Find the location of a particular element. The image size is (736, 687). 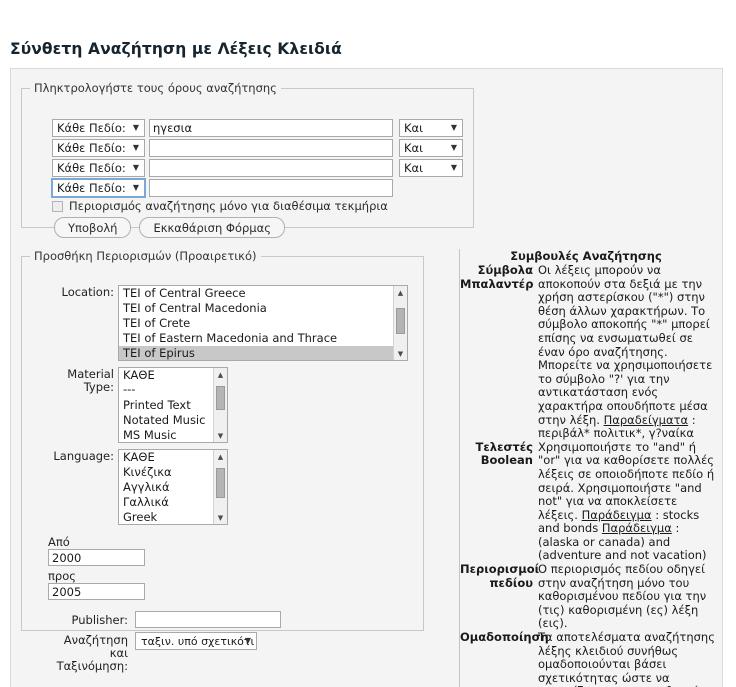

field-select-4-label: Κάθε Πεδίο: is located at coordinates (91, 188).